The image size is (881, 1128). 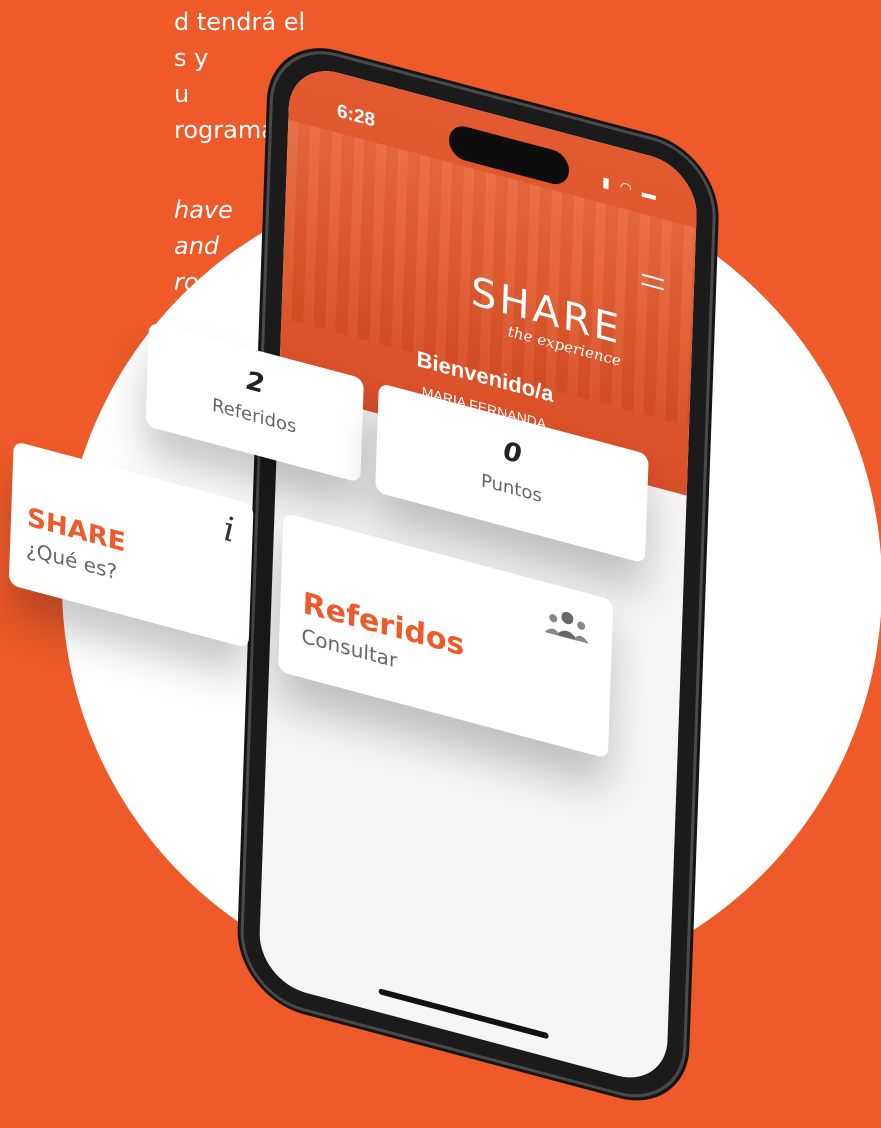 I want to click on status-icons: ▮ ◠ ▬, so click(x=630, y=189).